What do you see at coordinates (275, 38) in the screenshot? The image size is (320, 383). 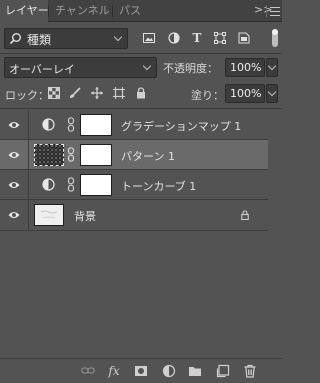 I see `filter-toggle-switch` at bounding box center [275, 38].